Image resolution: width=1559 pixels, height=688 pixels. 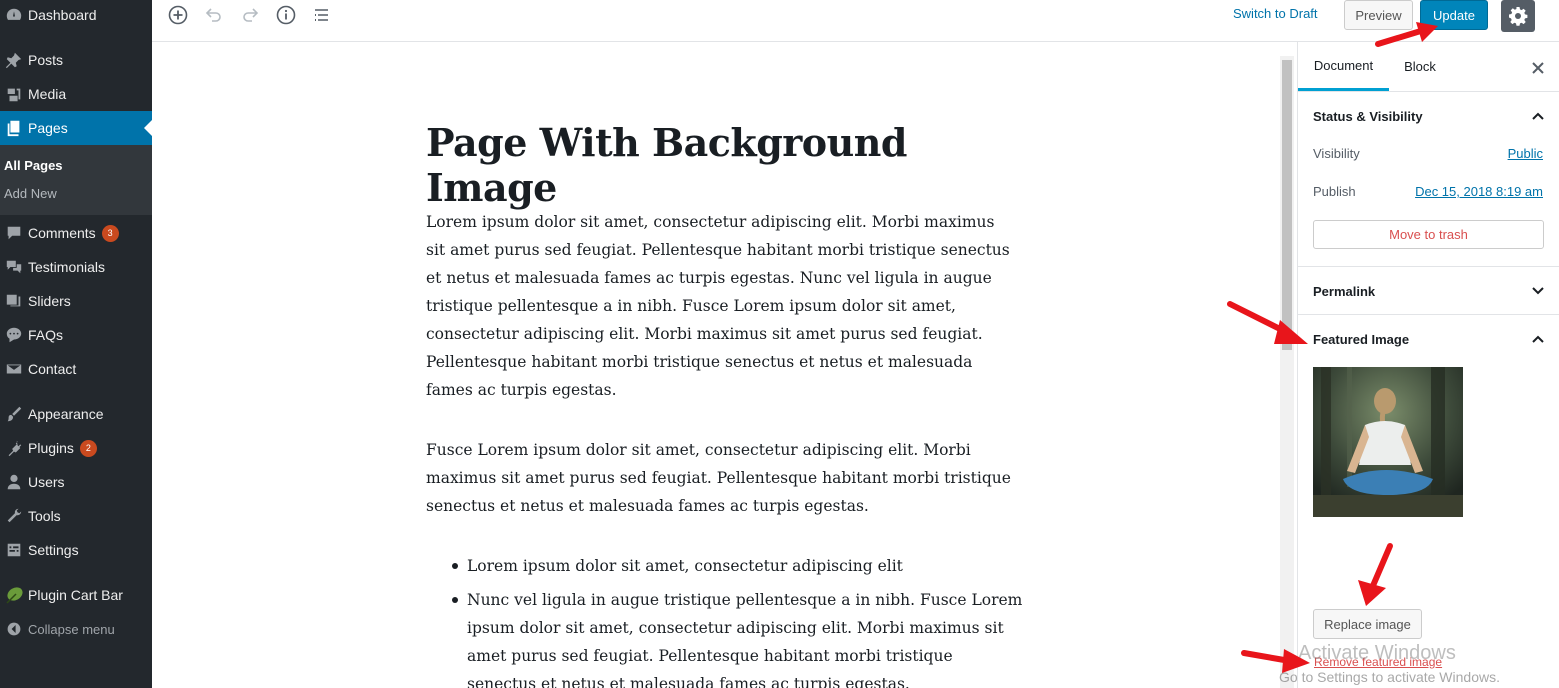 What do you see at coordinates (14, 629) in the screenshot?
I see `collapse-arrow-icon` at bounding box center [14, 629].